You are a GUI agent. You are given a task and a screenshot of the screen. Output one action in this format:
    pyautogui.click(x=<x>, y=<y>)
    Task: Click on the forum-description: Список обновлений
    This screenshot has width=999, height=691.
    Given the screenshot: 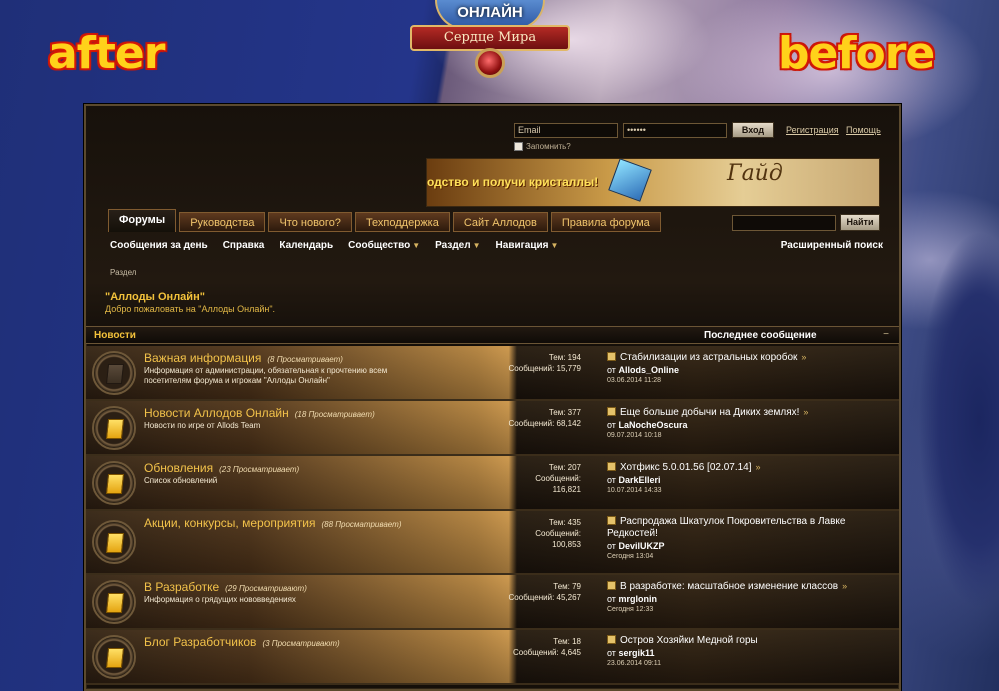 What is the action you would take?
    pyautogui.click(x=181, y=480)
    